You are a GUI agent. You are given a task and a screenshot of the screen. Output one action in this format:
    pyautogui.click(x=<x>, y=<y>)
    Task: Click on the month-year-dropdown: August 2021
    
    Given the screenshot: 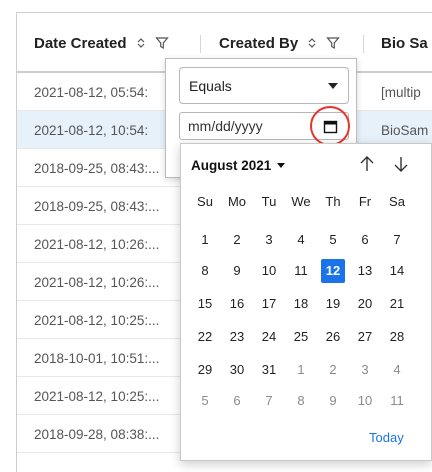 What is the action you would take?
    pyautogui.click(x=238, y=165)
    